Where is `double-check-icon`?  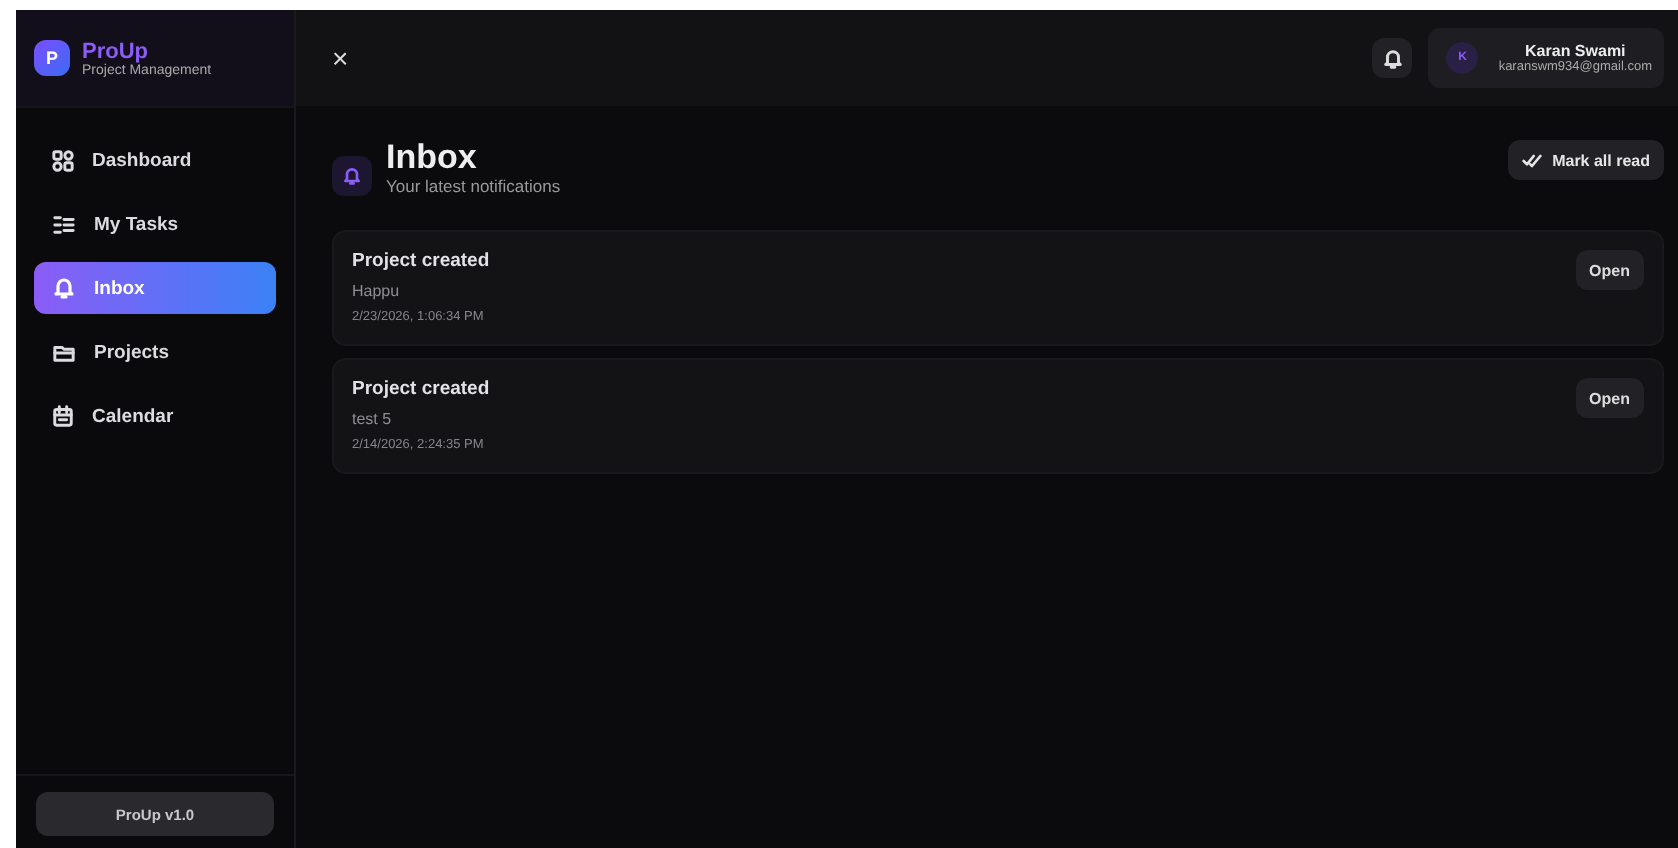 double-check-icon is located at coordinates (1532, 160).